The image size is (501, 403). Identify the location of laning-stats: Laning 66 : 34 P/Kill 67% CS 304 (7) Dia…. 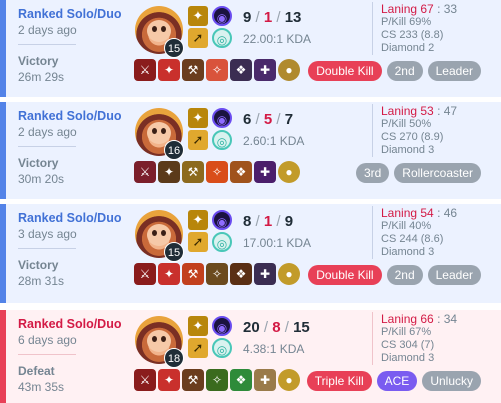
(436, 338).